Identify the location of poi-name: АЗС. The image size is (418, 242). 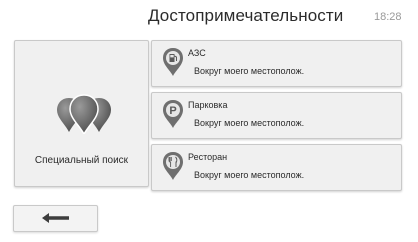
(197, 53).